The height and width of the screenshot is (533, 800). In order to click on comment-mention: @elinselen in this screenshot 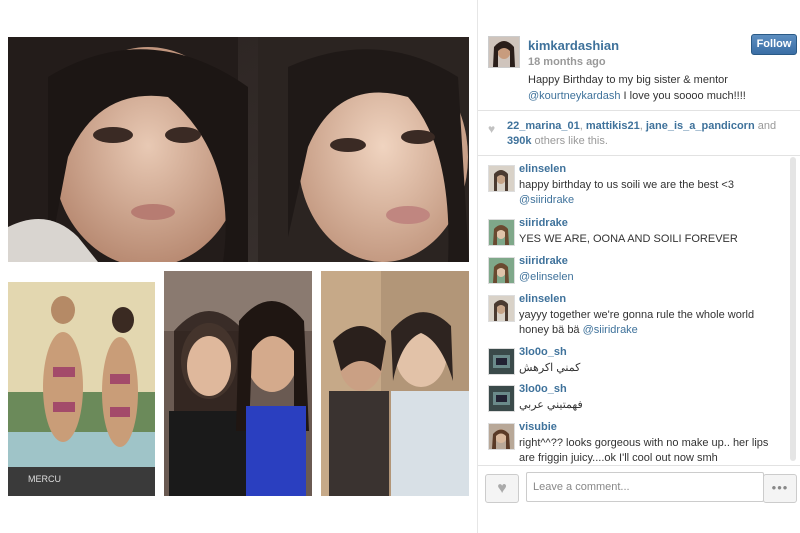, I will do `click(546, 277)`.